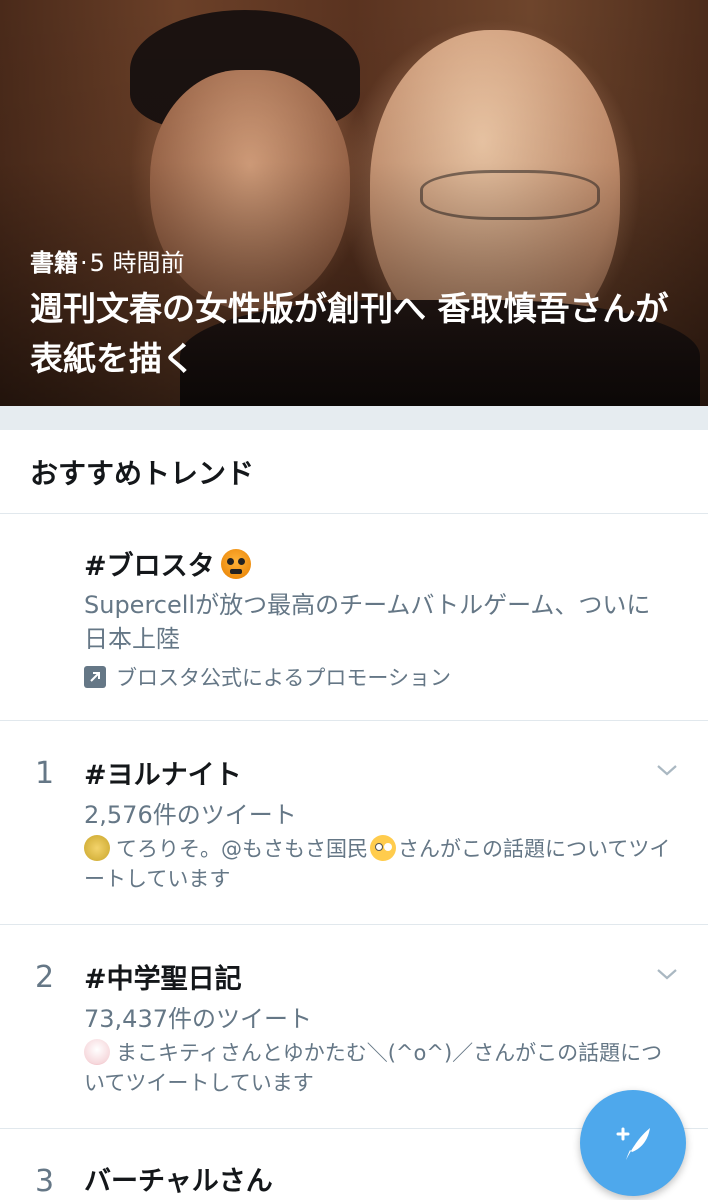 The image size is (708, 1200). What do you see at coordinates (45, 773) in the screenshot?
I see `trend-rank: 1` at bounding box center [45, 773].